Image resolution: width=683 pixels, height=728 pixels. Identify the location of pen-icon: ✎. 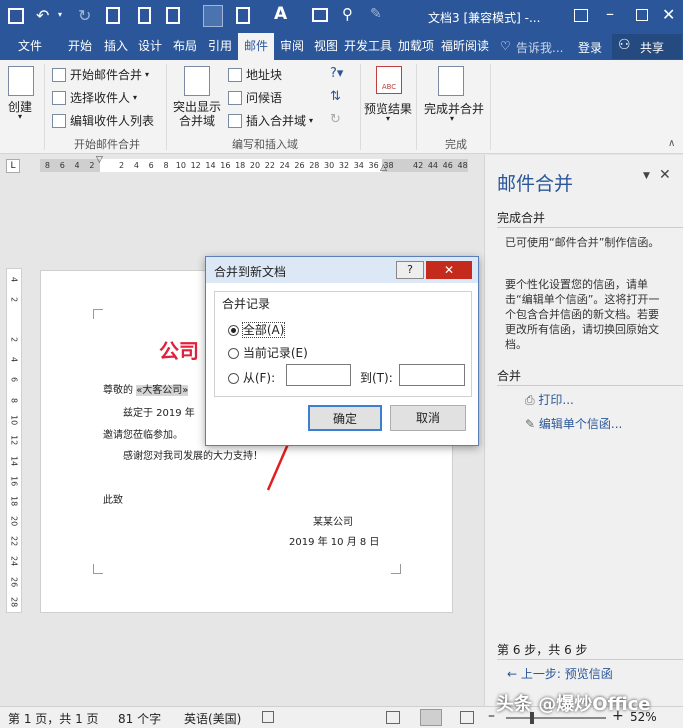
(376, 14).